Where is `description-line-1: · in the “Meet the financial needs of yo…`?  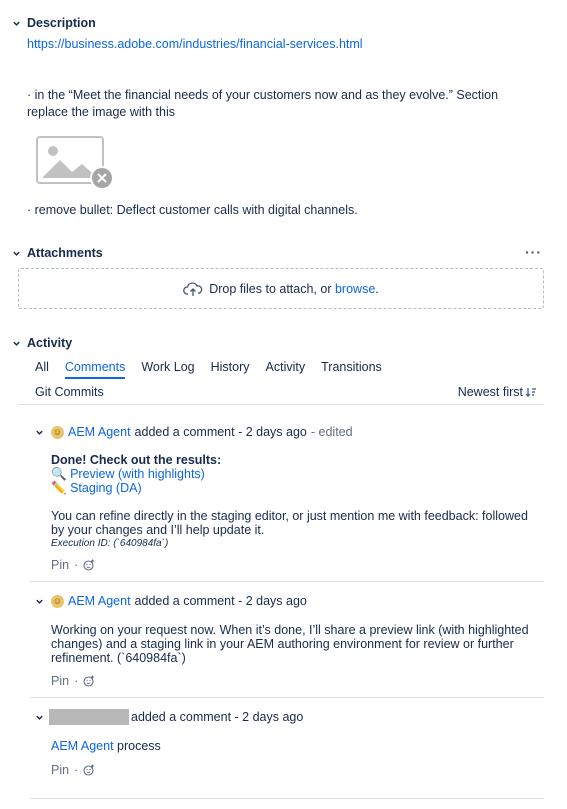
description-line-1: · in the “Meet the financial needs of yo… is located at coordinates (263, 103).